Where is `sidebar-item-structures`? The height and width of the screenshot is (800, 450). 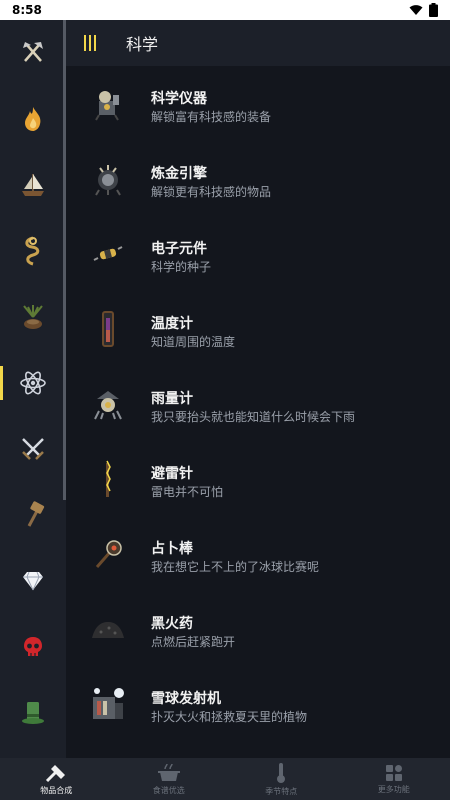 sidebar-item-structures is located at coordinates (33, 515).